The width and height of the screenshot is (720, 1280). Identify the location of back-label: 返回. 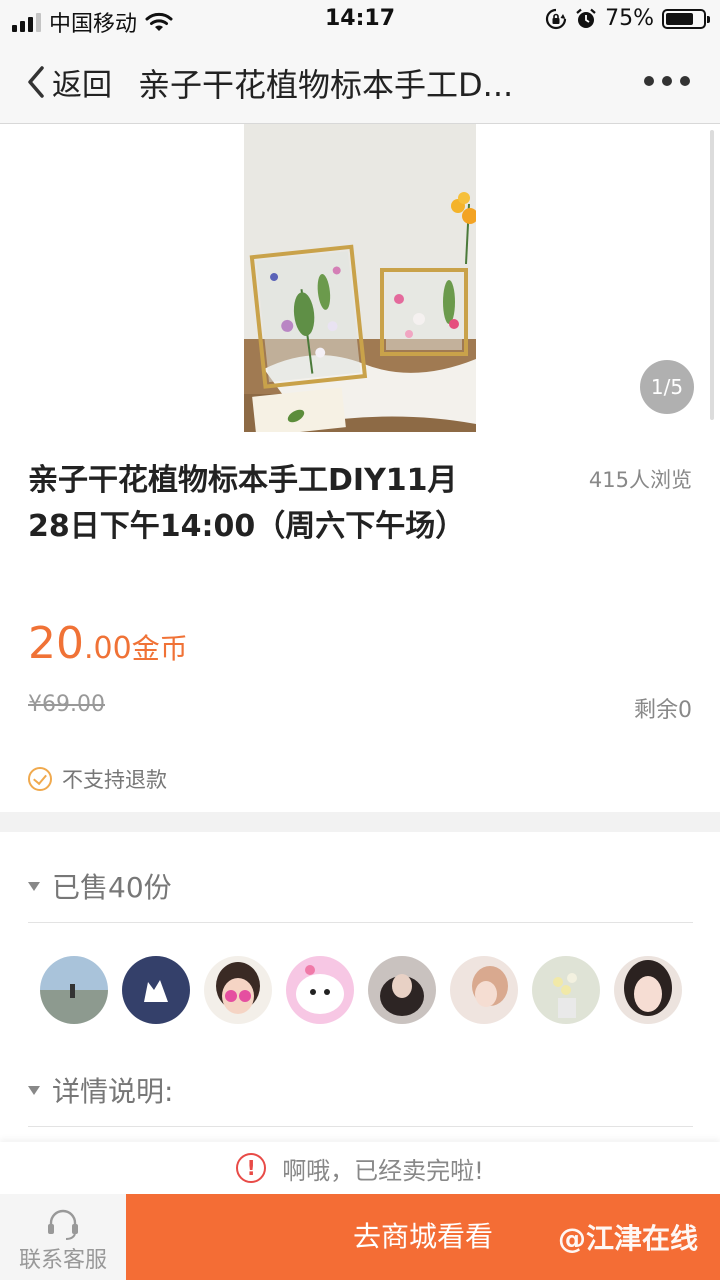
(82, 85).